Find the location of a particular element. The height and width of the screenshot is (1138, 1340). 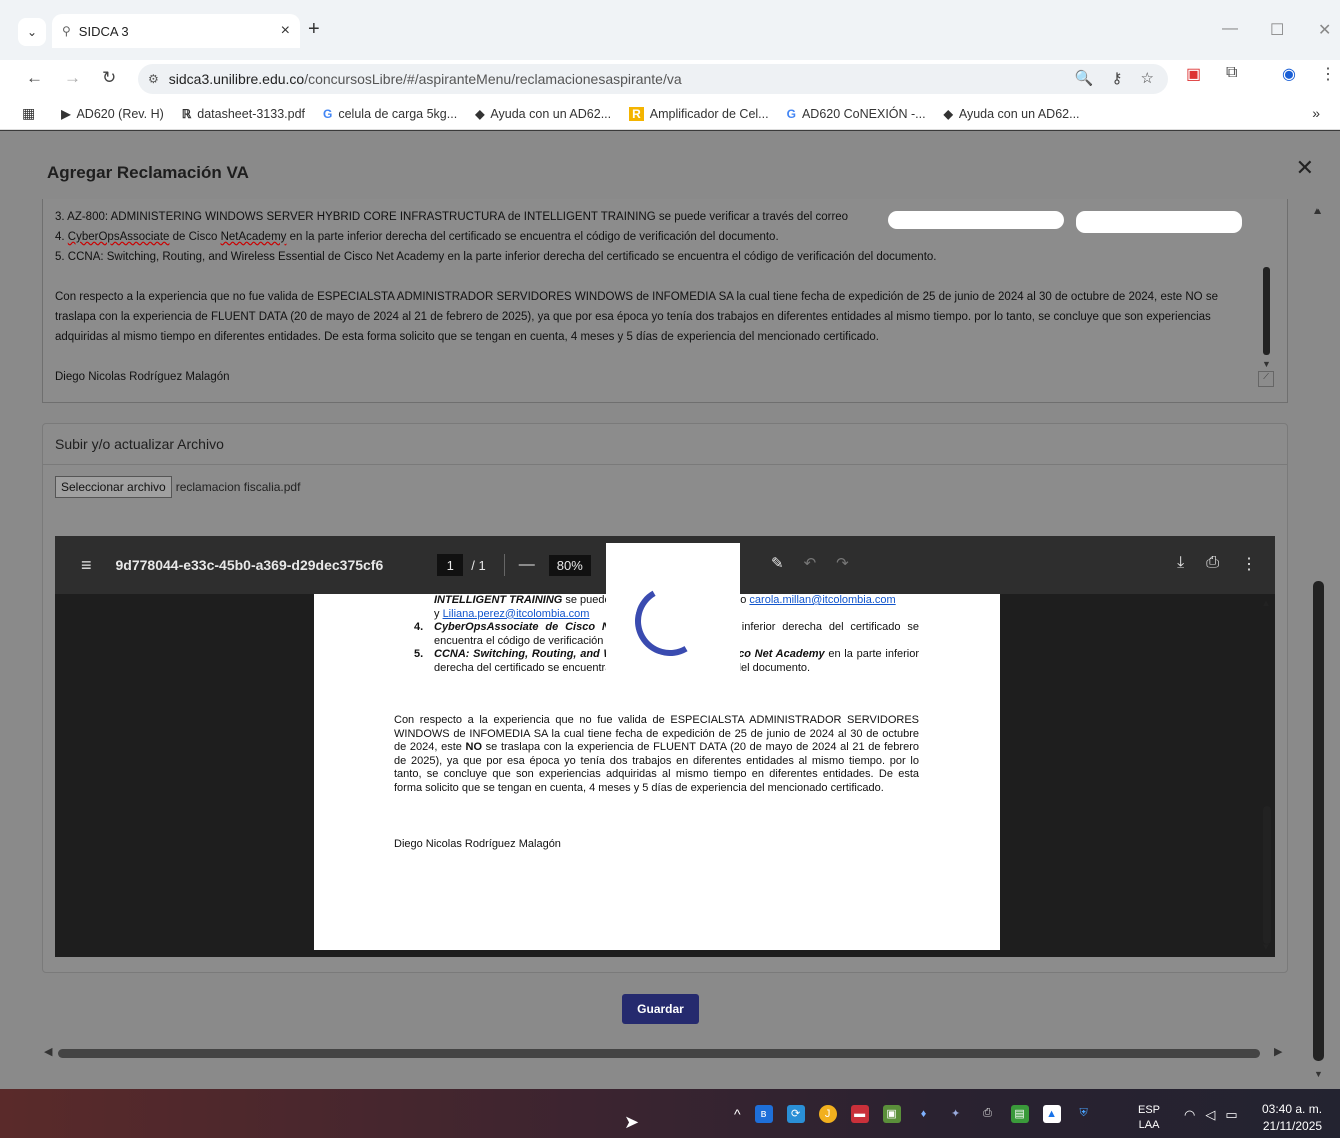

extensions-icon: ⧉ is located at coordinates (1231, 73).